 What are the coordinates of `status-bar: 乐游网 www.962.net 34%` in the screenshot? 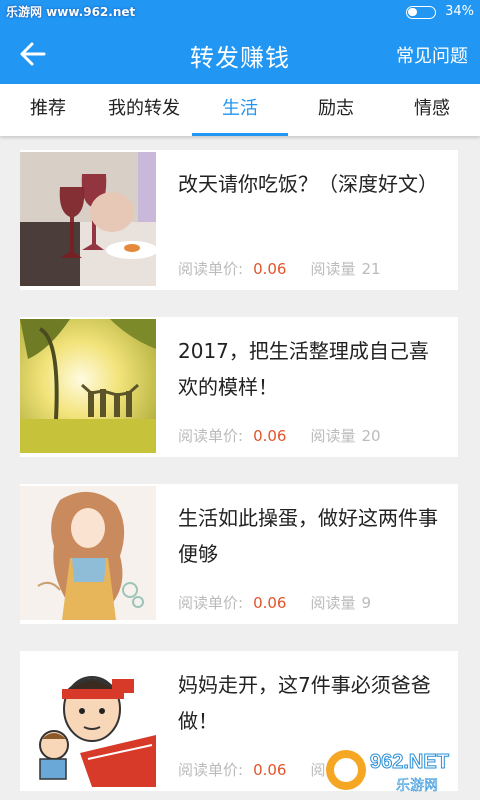 It's located at (240, 12).